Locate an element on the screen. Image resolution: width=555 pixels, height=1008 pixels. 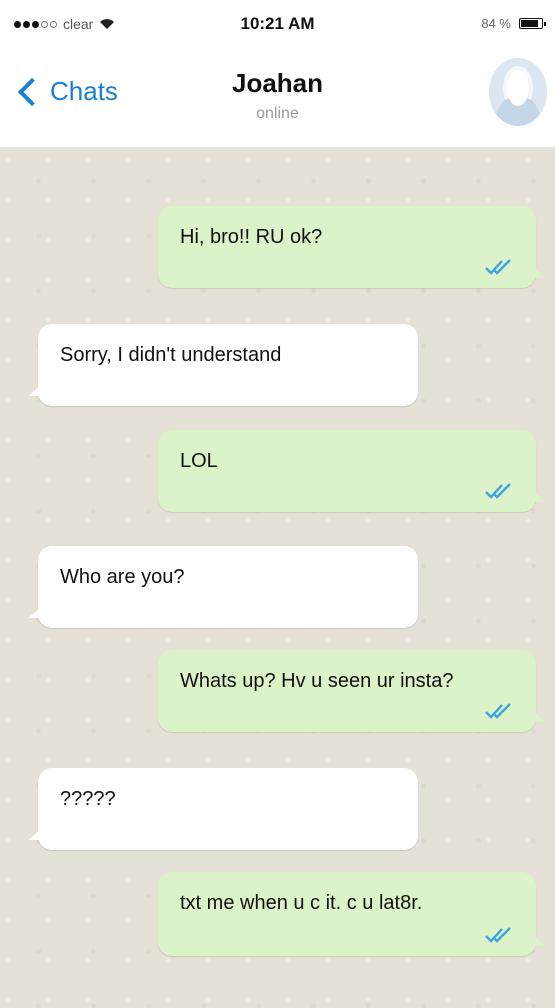
message-text: ????? is located at coordinates (88, 799).